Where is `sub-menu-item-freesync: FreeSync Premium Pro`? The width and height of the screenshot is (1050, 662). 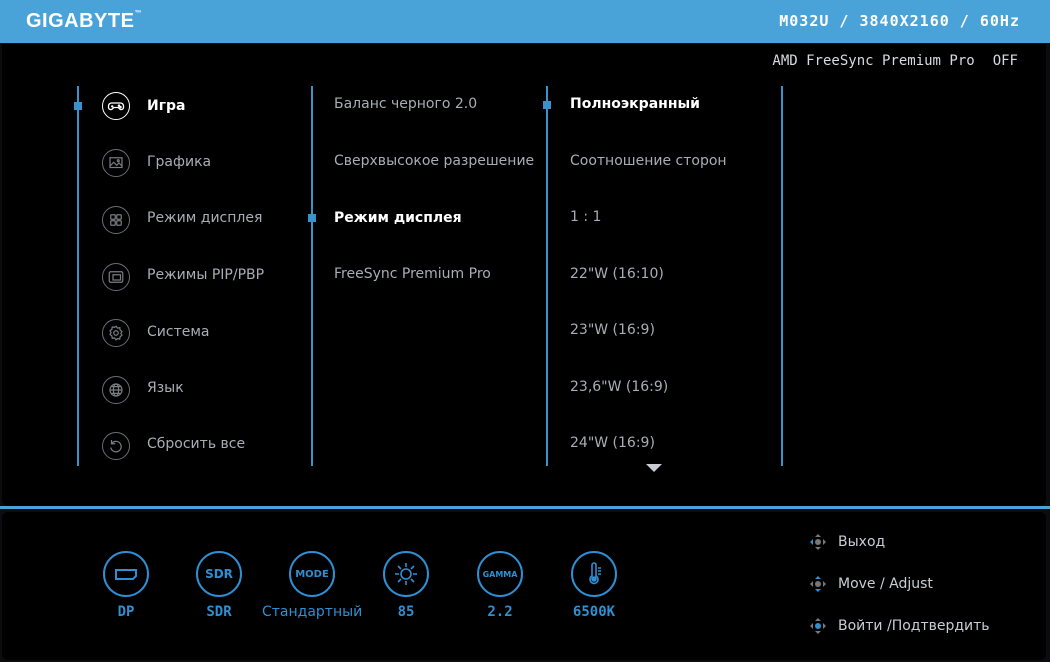 sub-menu-item-freesync: FreeSync Premium Pro is located at coordinates (412, 274).